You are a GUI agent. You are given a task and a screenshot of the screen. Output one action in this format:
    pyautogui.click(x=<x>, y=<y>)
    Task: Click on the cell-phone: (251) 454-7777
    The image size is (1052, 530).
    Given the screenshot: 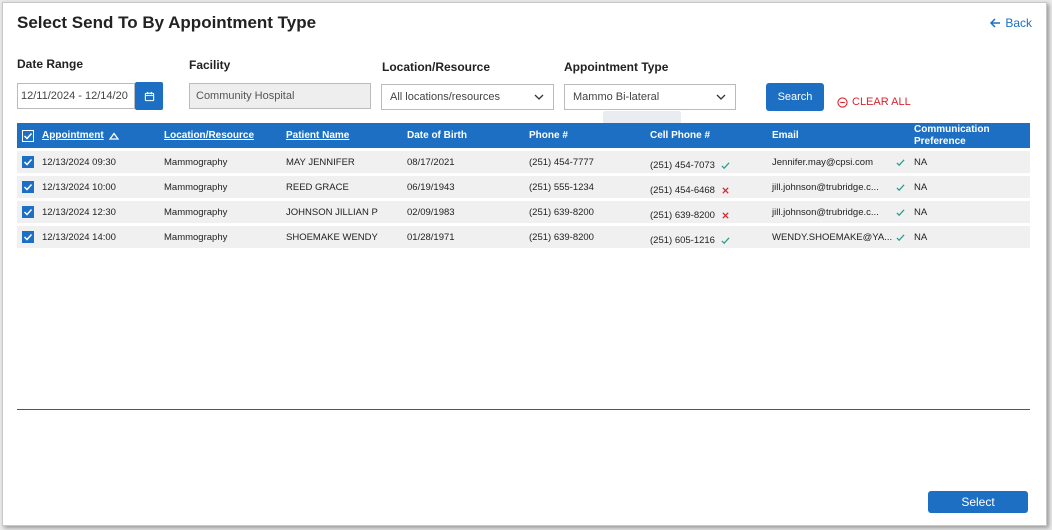 What is the action you would take?
    pyautogui.click(x=561, y=162)
    